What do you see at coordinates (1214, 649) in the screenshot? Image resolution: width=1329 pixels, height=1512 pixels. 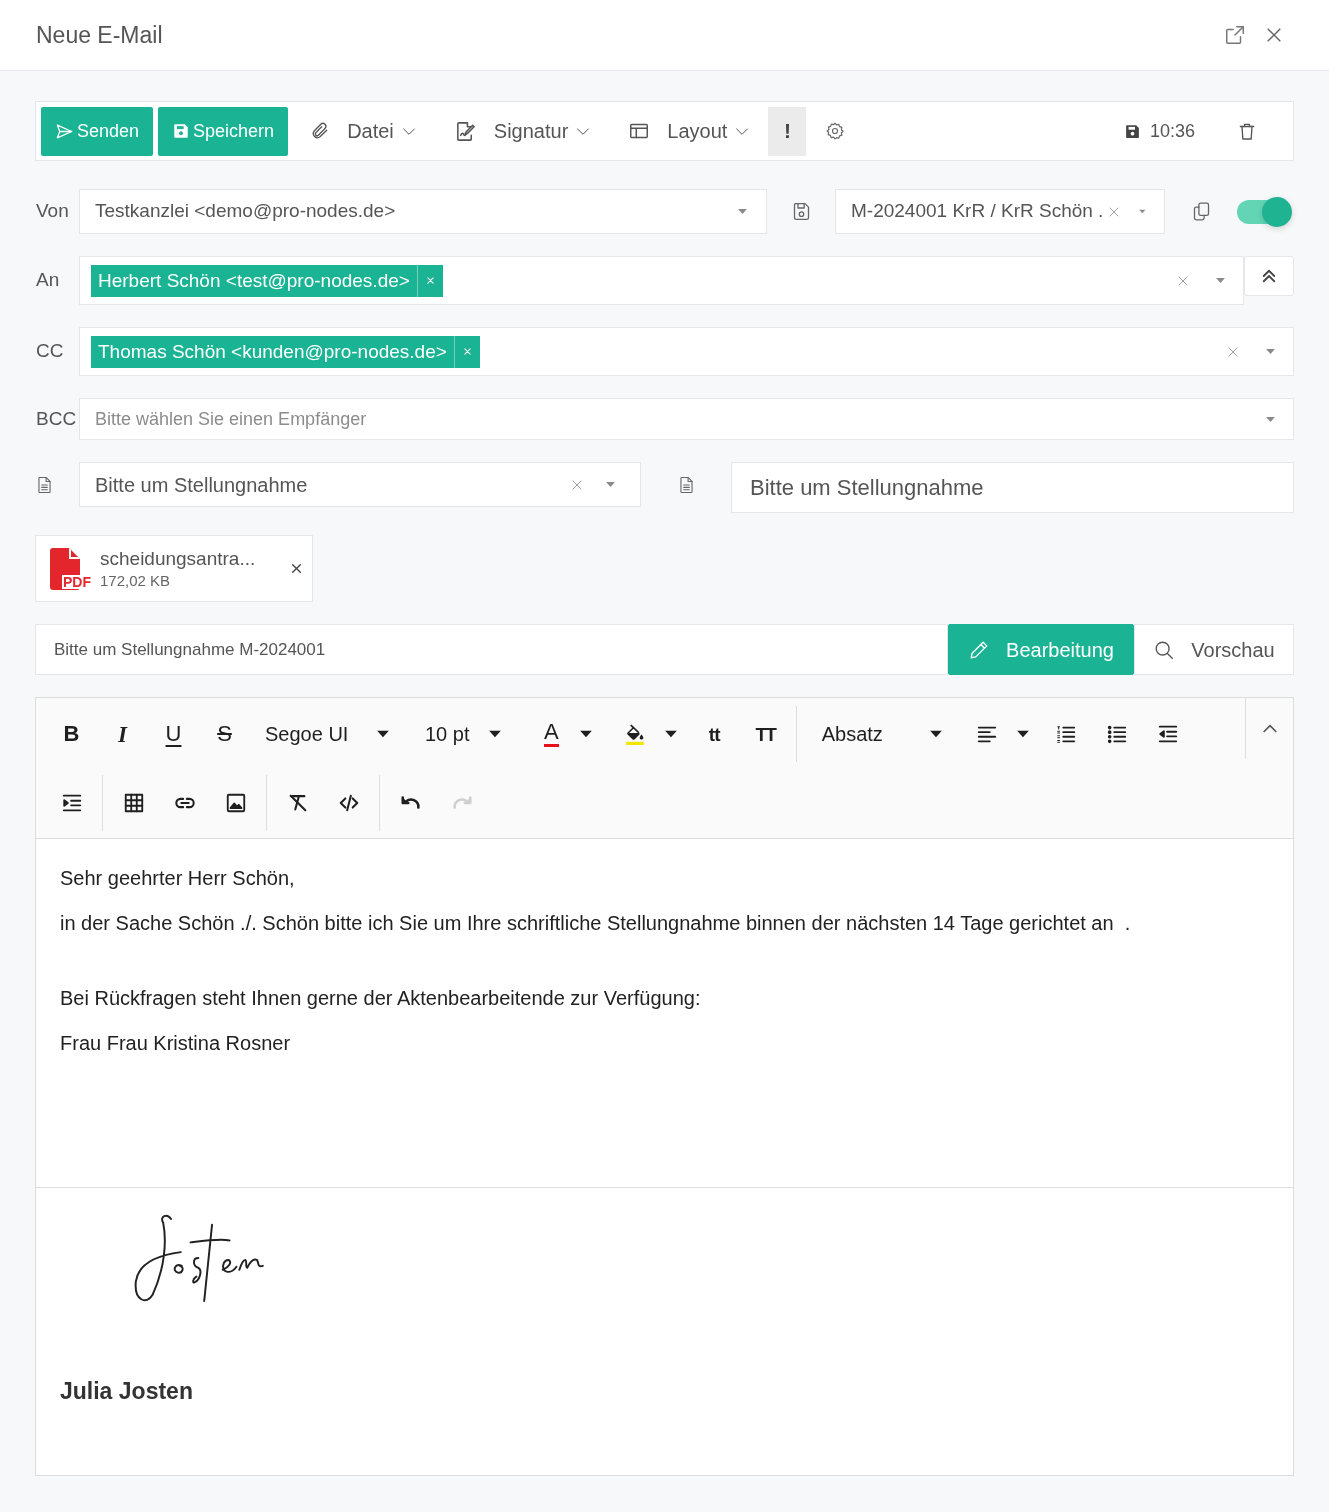 I see `preview-tab: Vorschau` at bounding box center [1214, 649].